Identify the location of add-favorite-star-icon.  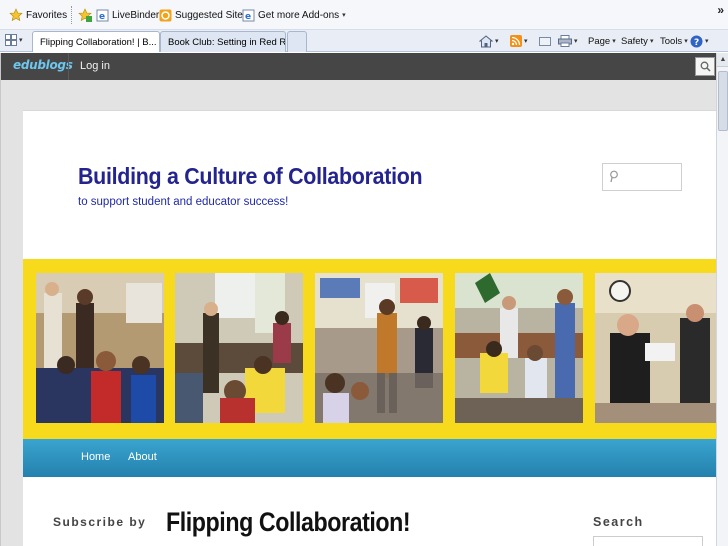
(85, 15).